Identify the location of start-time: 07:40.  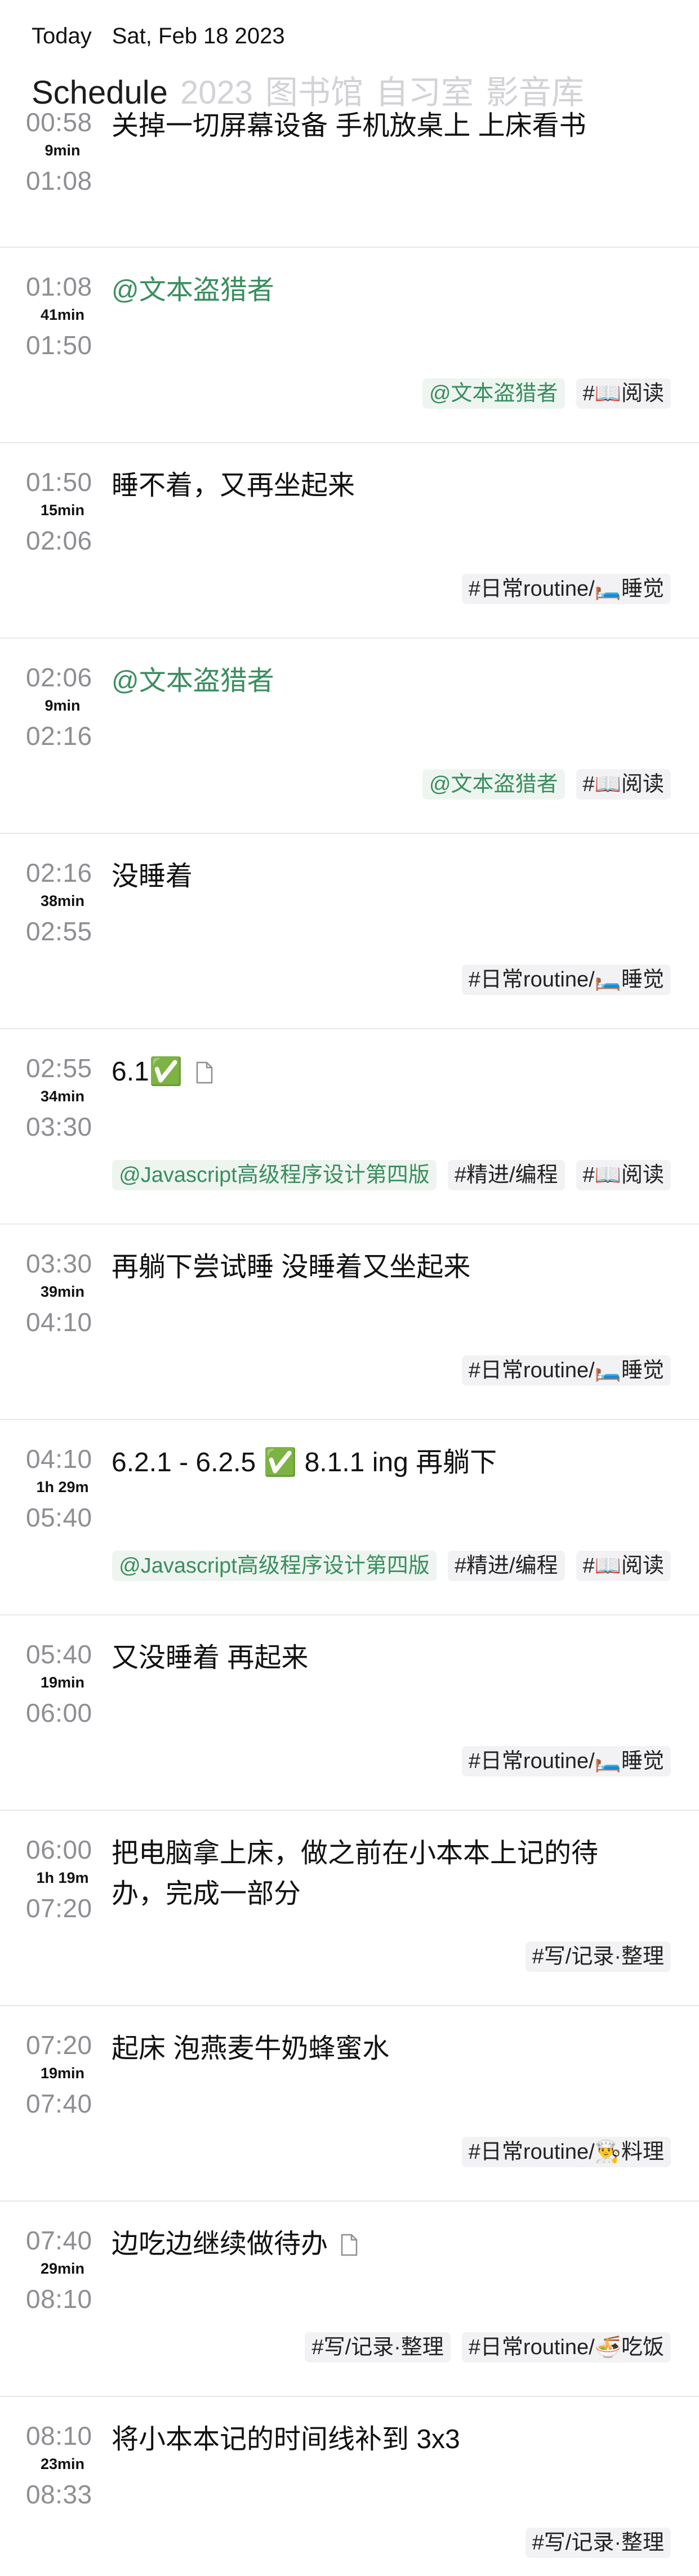
(59, 2240).